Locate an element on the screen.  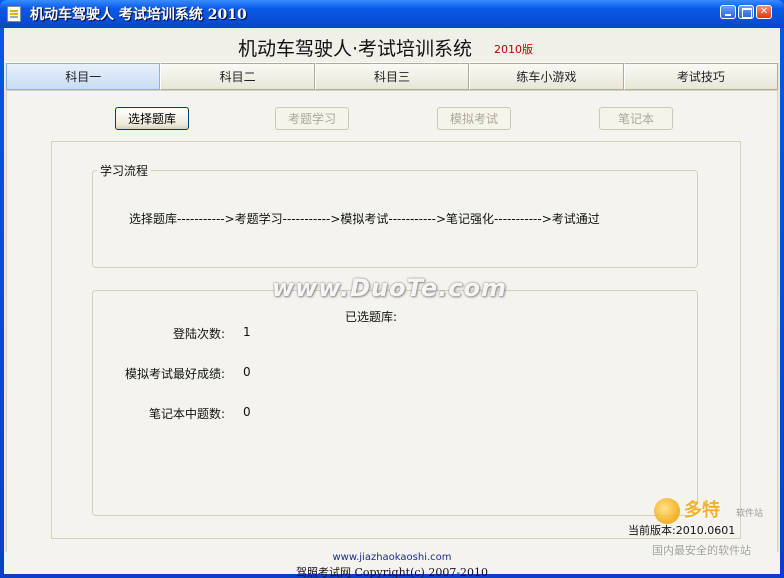
duote-logo-main: 多特 is located at coordinates (702, 510).